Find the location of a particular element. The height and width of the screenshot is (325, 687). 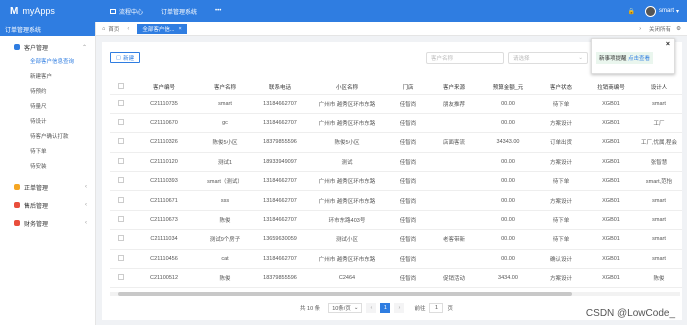

nav-order-system: 订单管理系统 is located at coordinates (179, 11).